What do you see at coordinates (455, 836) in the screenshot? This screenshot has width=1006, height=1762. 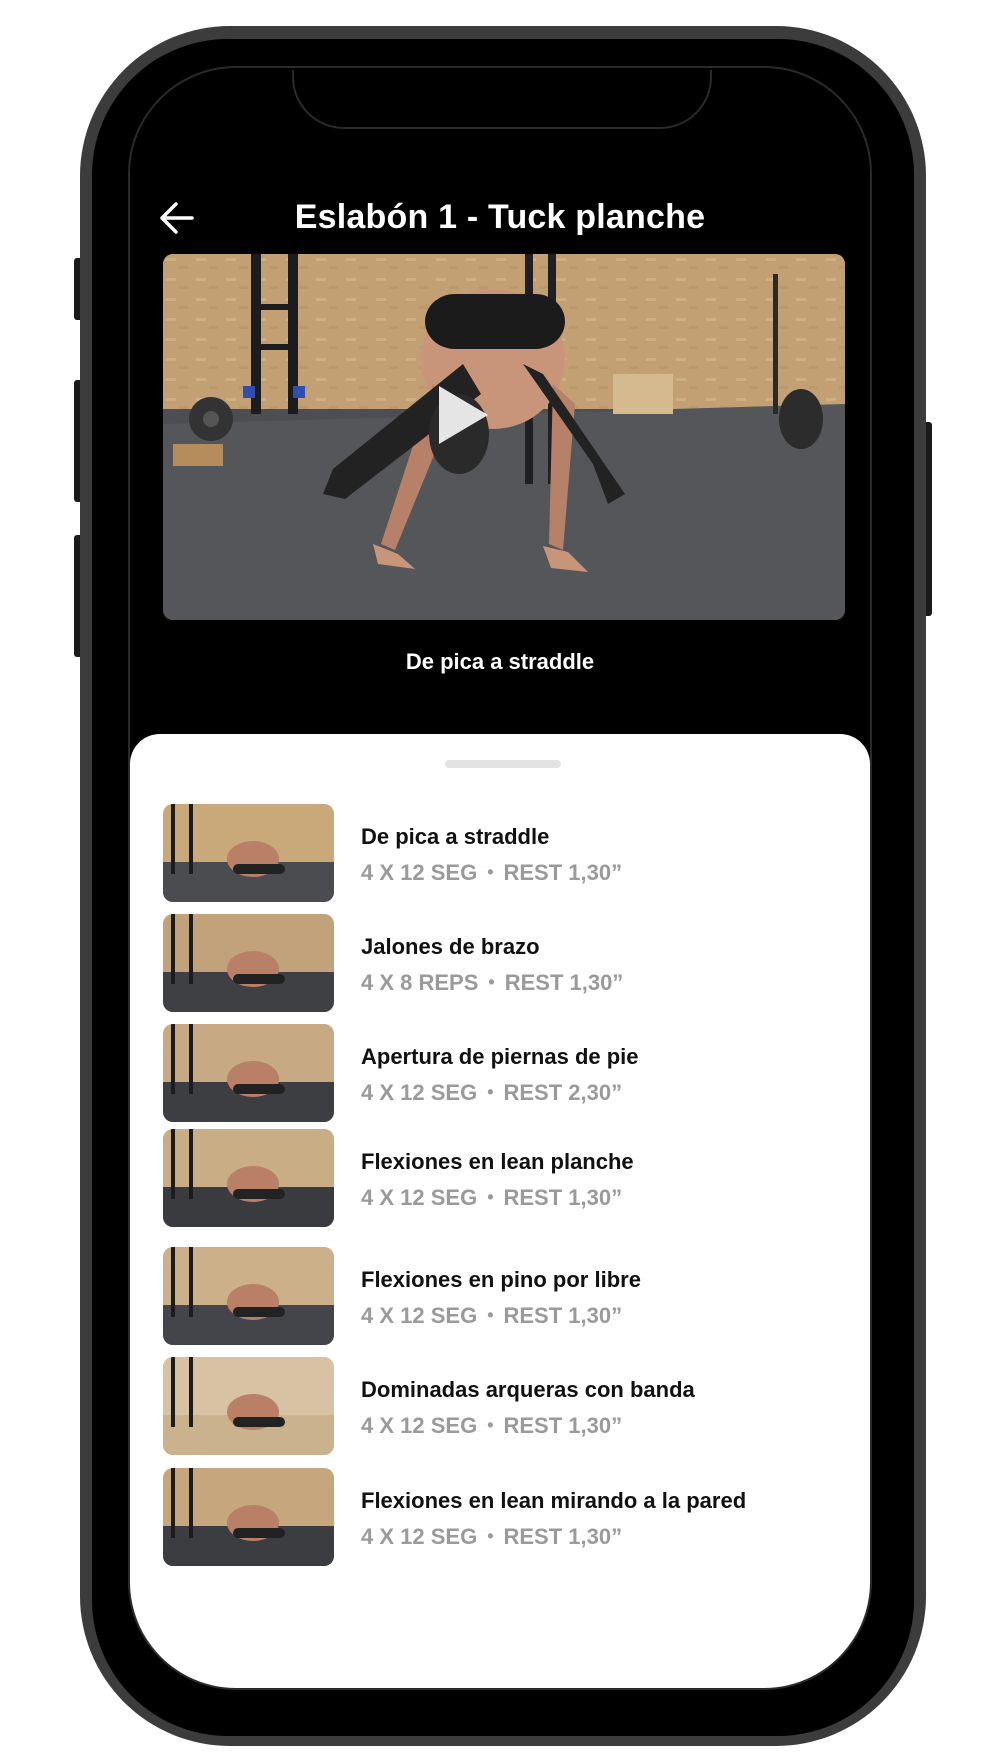 I see `exercise-title: De pica a straddle` at bounding box center [455, 836].